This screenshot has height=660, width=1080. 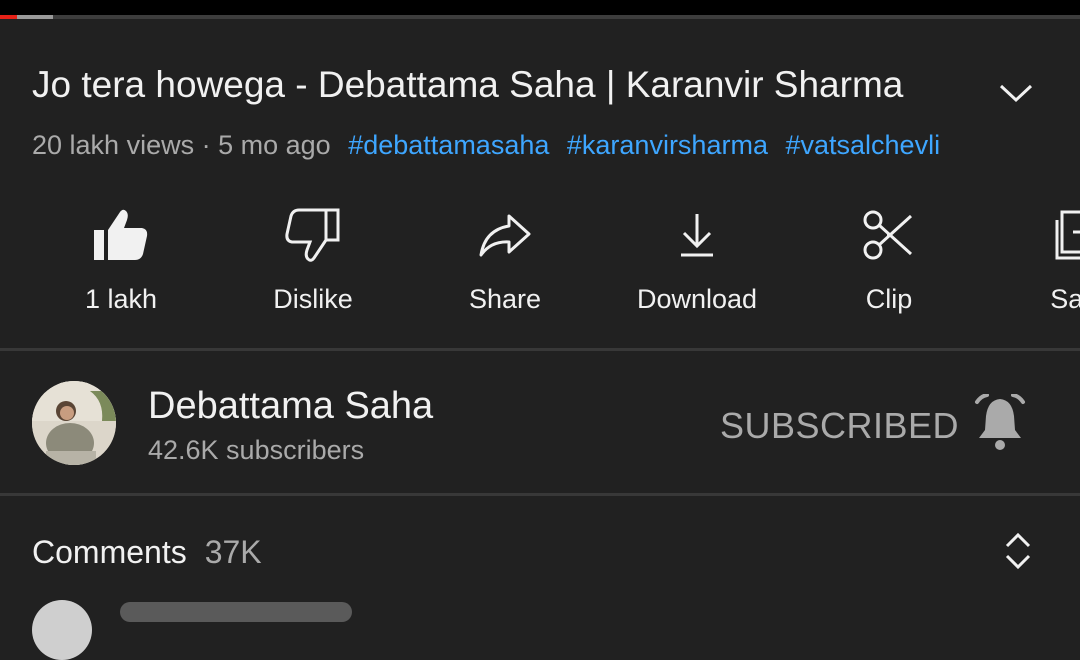 I want to click on channel-name: Debattama Saha, so click(x=290, y=406).